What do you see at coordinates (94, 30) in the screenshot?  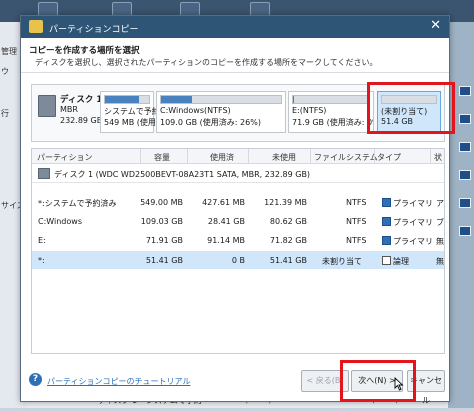 I see `dialog-title: パーティションコピー` at bounding box center [94, 30].